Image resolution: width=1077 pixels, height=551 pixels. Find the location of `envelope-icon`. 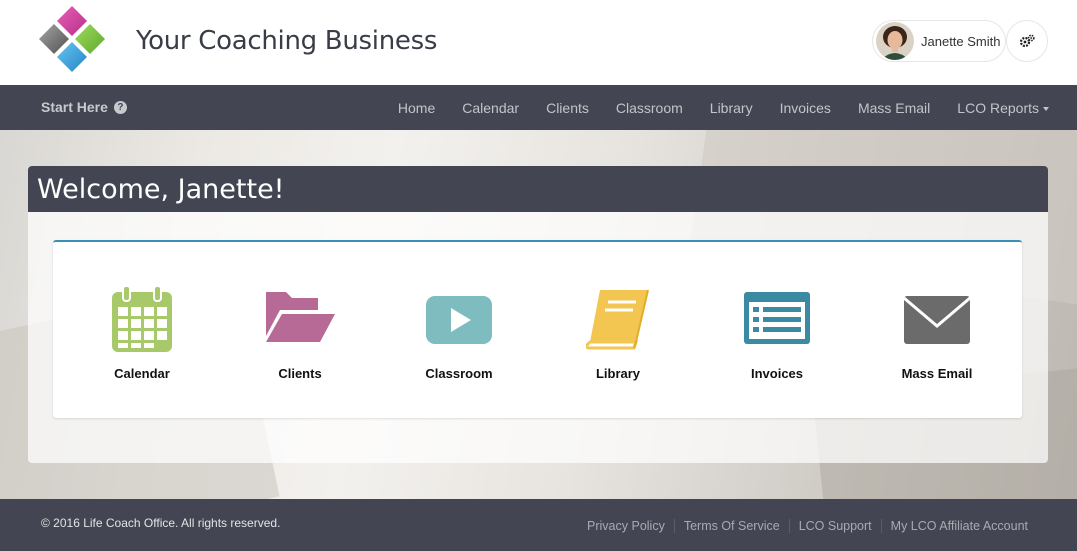

envelope-icon is located at coordinates (937, 320).